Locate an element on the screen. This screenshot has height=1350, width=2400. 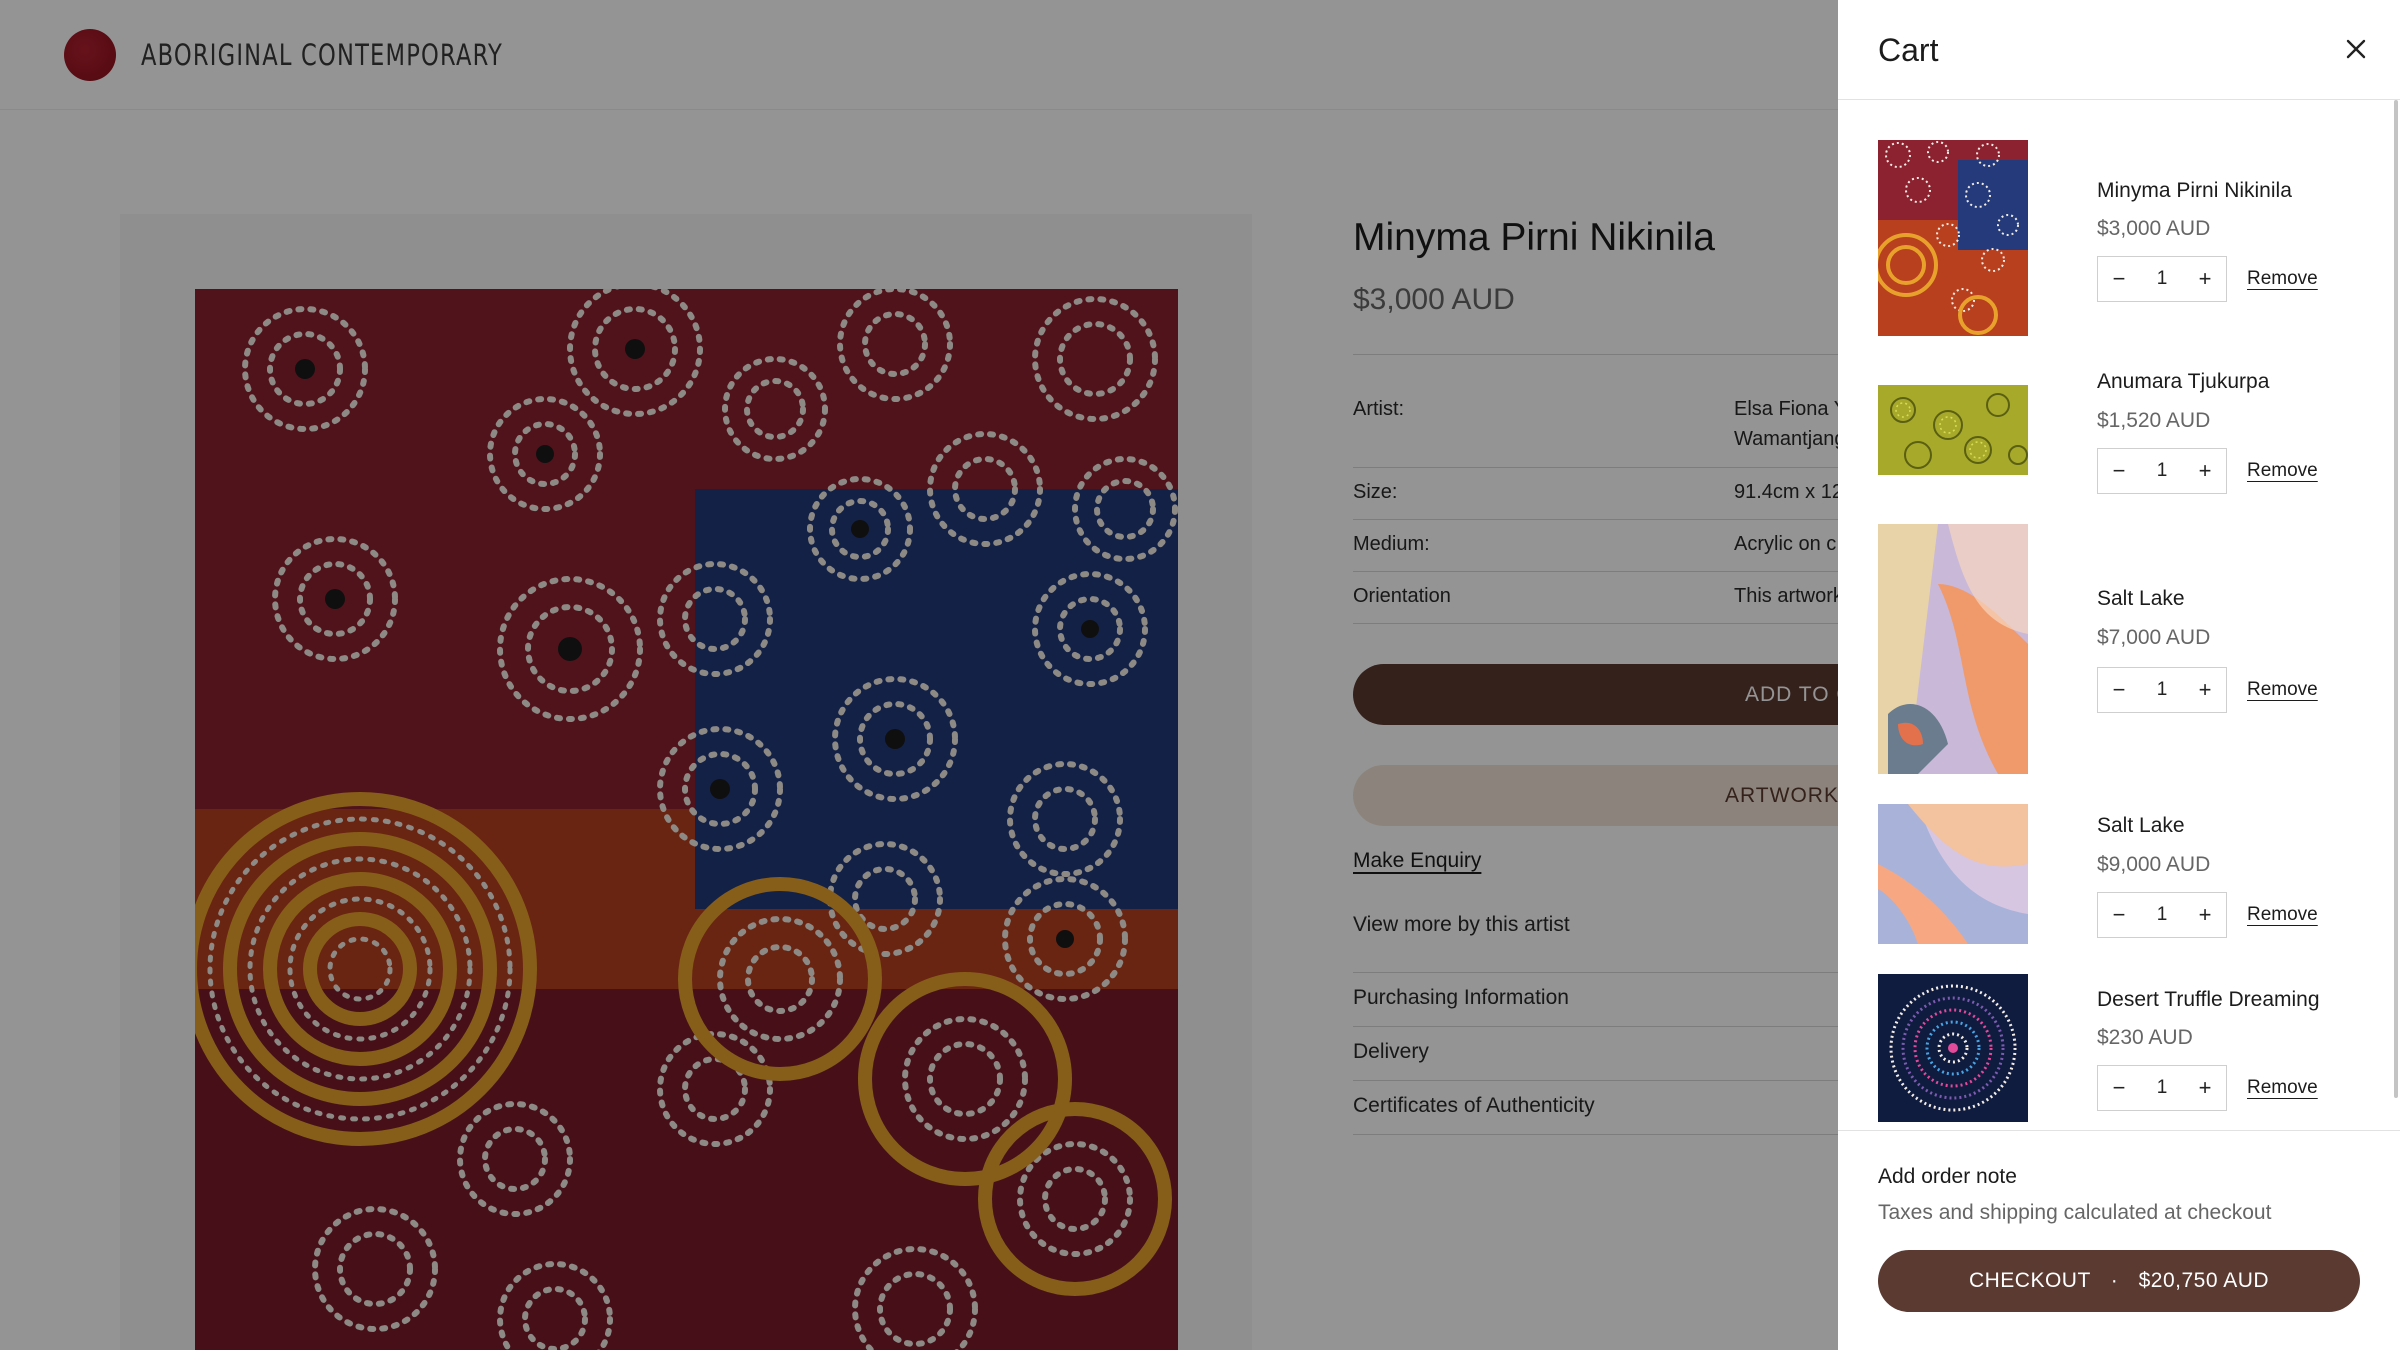
cart-item-price: $230 AUD is located at coordinates (2145, 1037).